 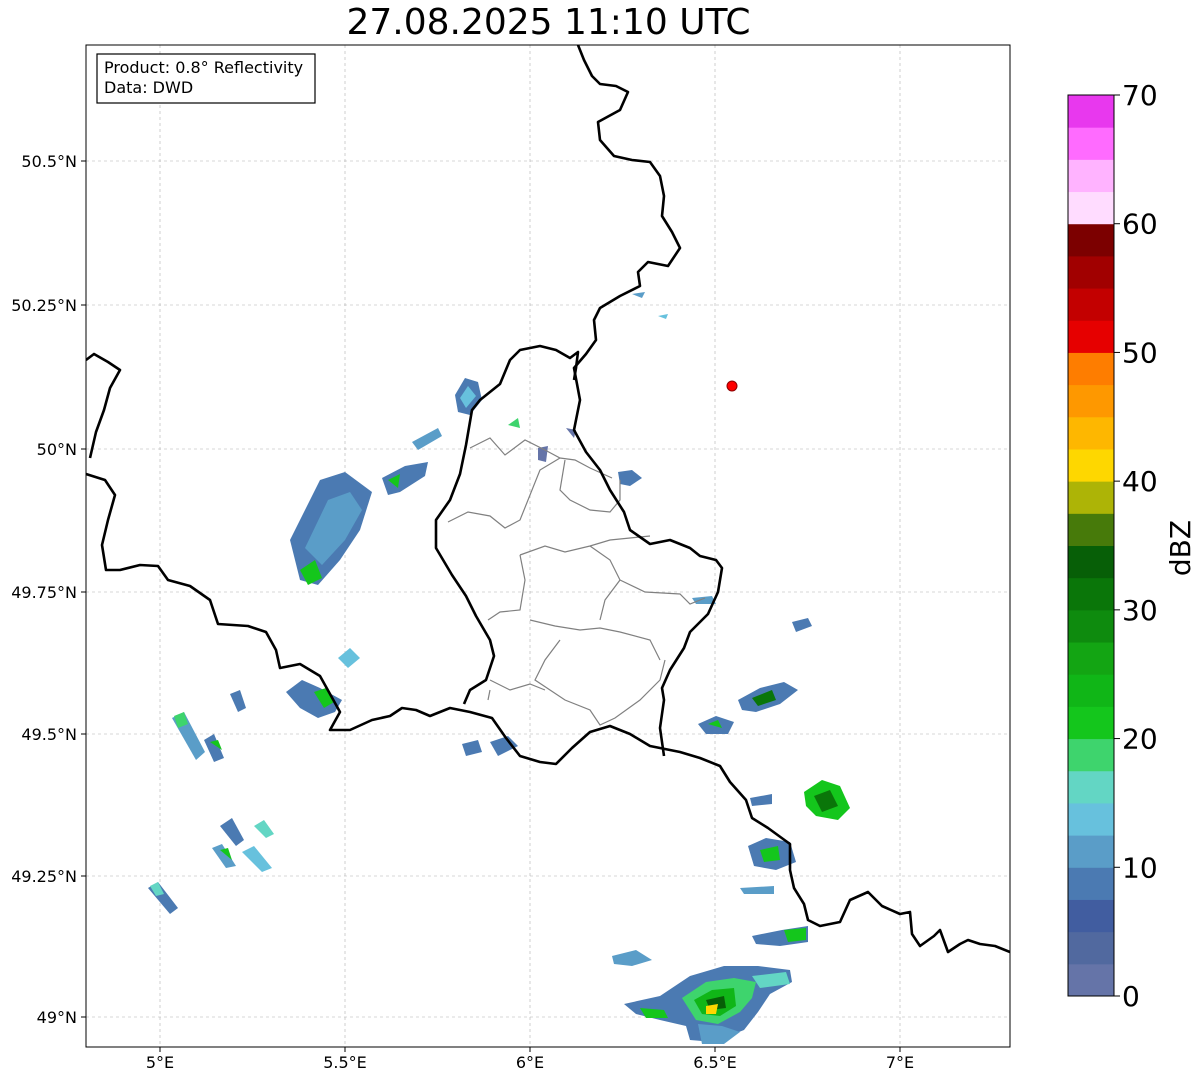 I want to click on lat-tick-label: 49°N, so click(x=57, y=1017).